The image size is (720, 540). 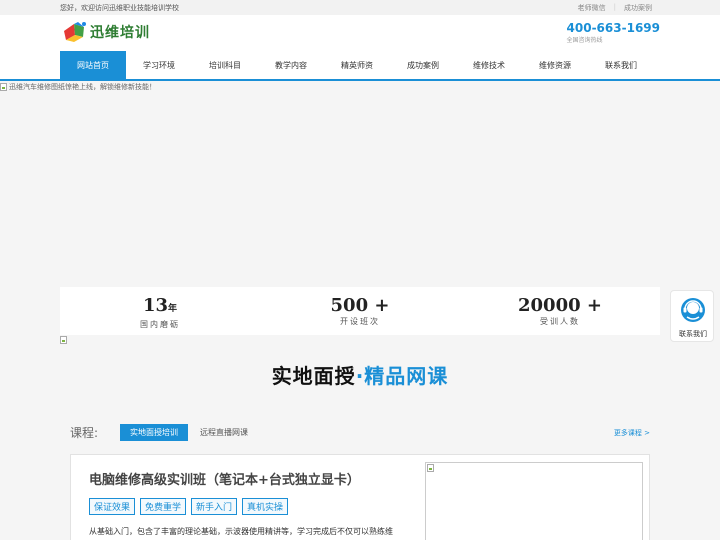 What do you see at coordinates (119, 8) in the screenshot?
I see `welcome-text: 您好，欢迎访问迅维职业技能培训学校` at bounding box center [119, 8].